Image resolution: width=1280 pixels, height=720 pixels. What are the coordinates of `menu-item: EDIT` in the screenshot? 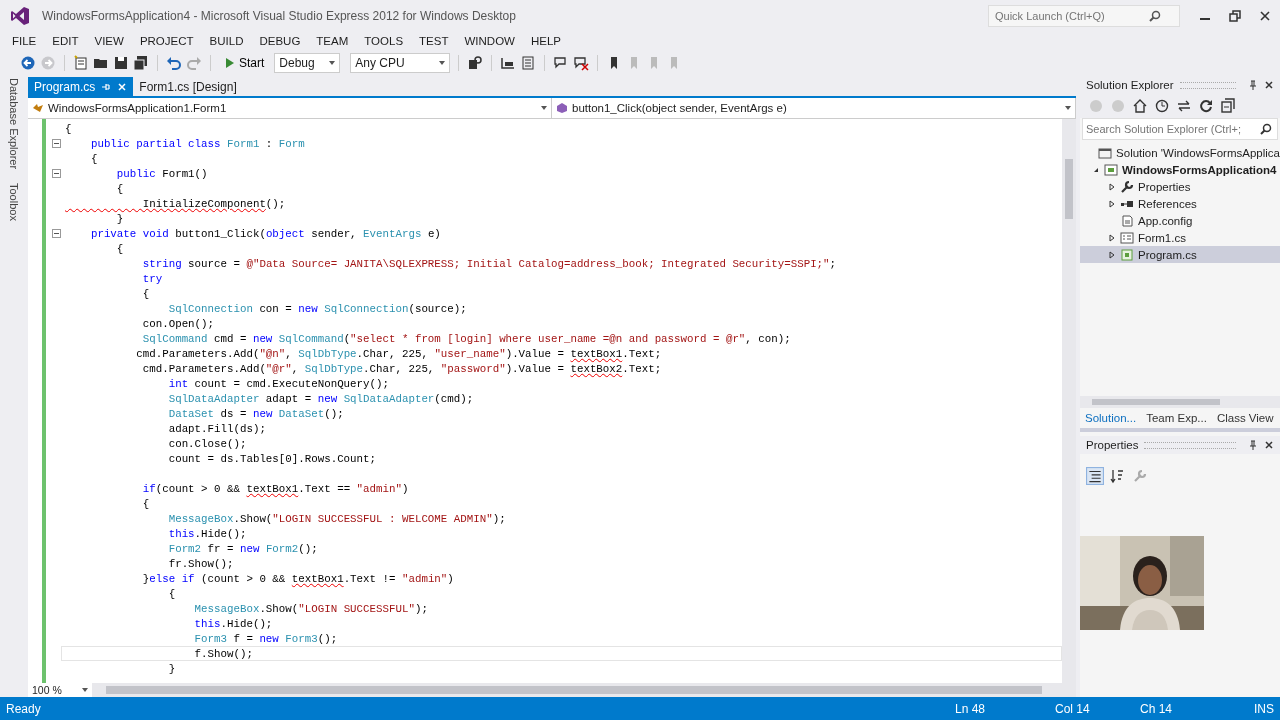 It's located at (65, 41).